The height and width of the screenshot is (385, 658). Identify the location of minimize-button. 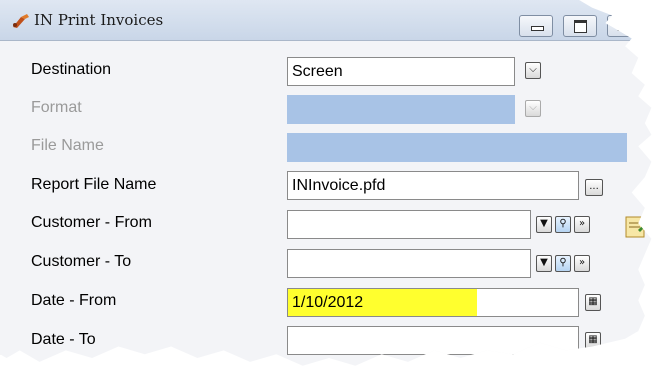
(536, 26).